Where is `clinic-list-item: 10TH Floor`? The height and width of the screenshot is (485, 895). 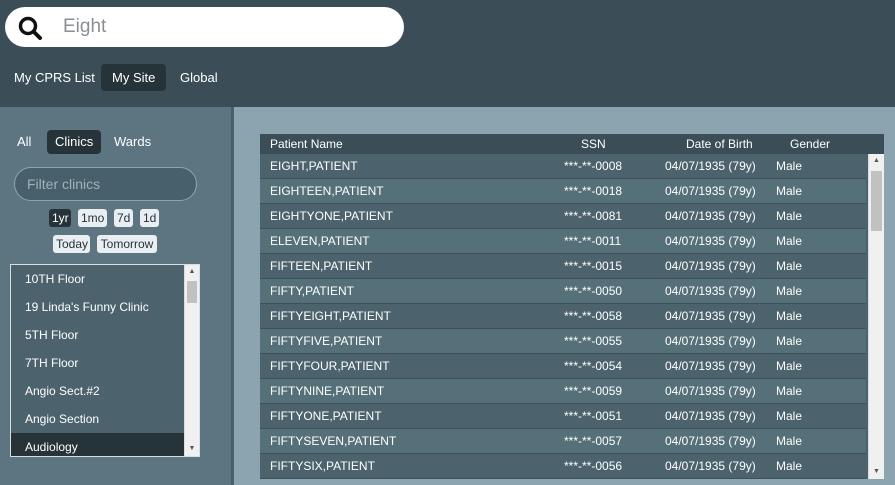 clinic-list-item: 10TH Floor is located at coordinates (98, 279).